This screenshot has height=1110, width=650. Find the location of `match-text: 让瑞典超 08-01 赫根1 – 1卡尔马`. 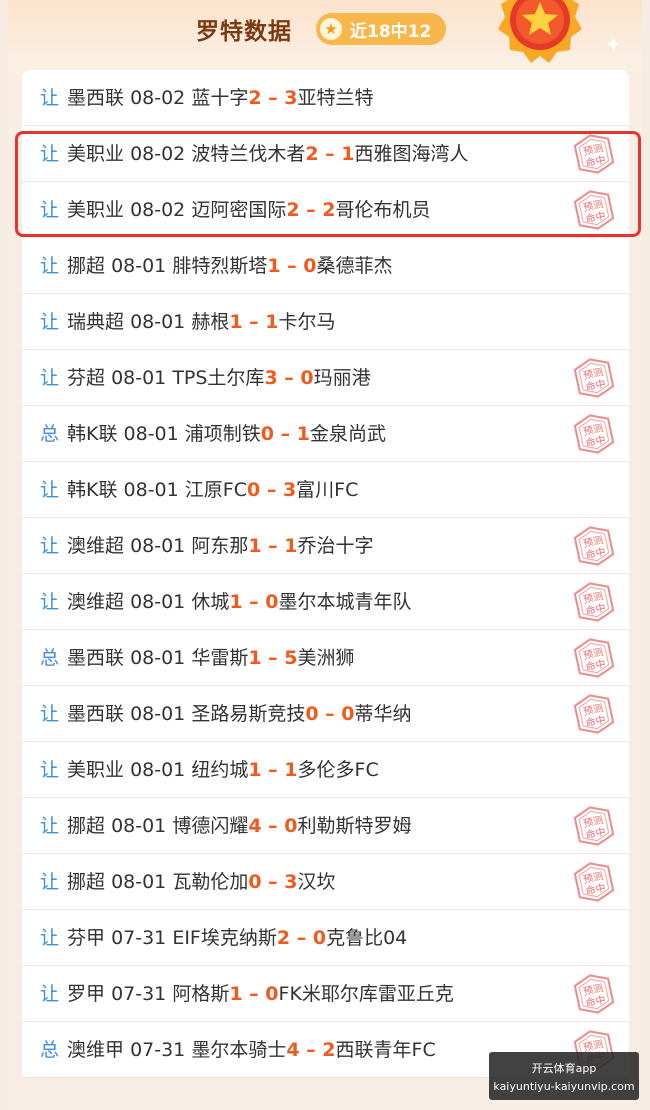

match-text: 让瑞典超 08-01 赫根1 – 1卡尔马 is located at coordinates (188, 322).